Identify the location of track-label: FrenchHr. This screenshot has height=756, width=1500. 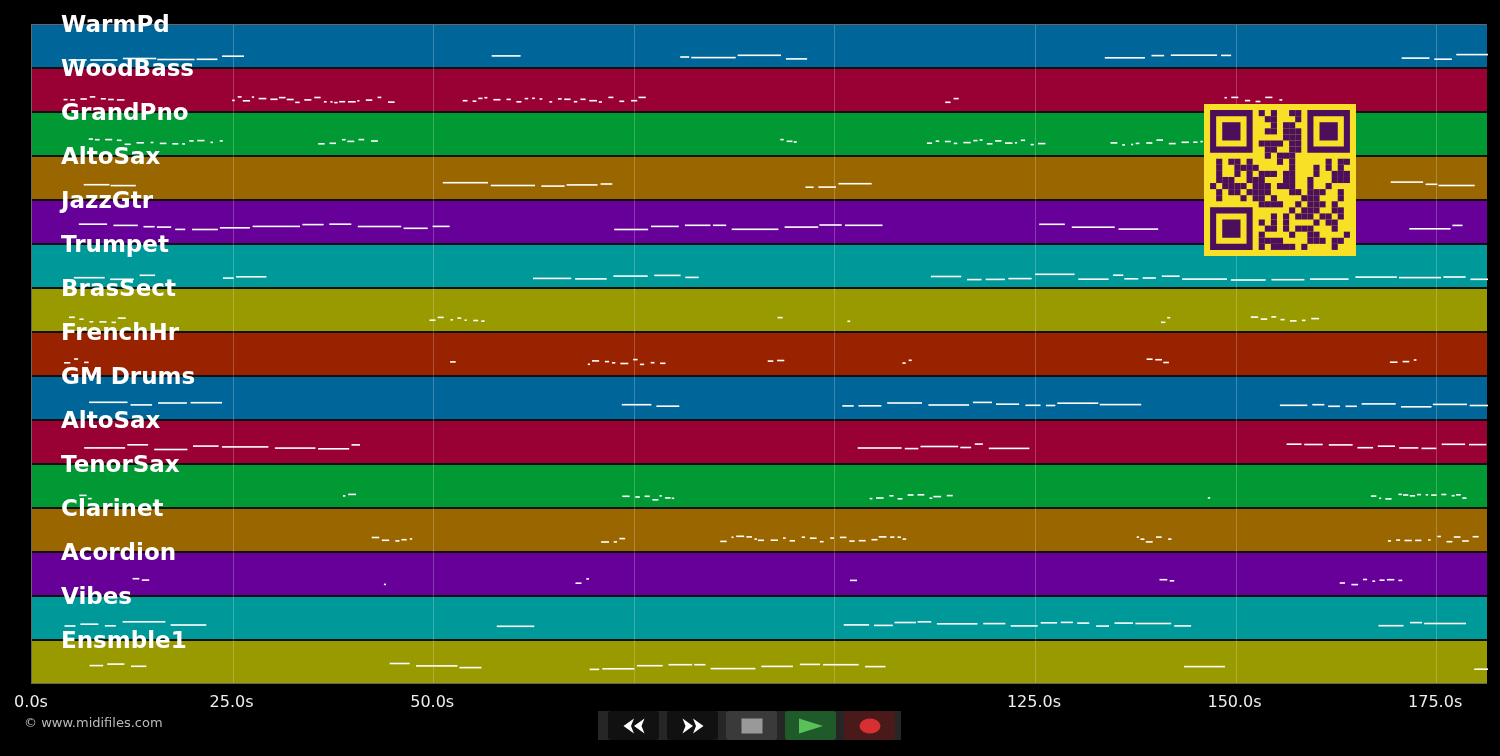
(120, 332).